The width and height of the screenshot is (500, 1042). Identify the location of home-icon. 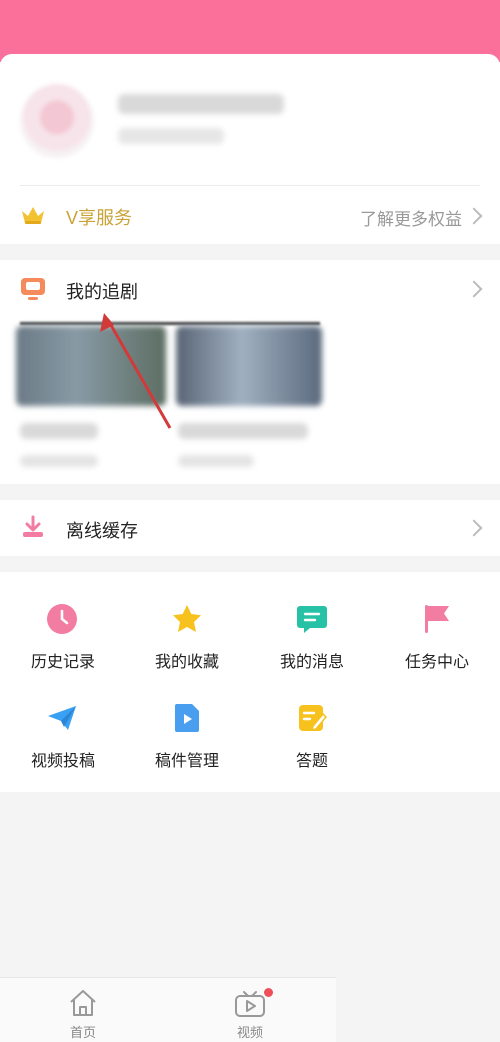
(83, 1005).